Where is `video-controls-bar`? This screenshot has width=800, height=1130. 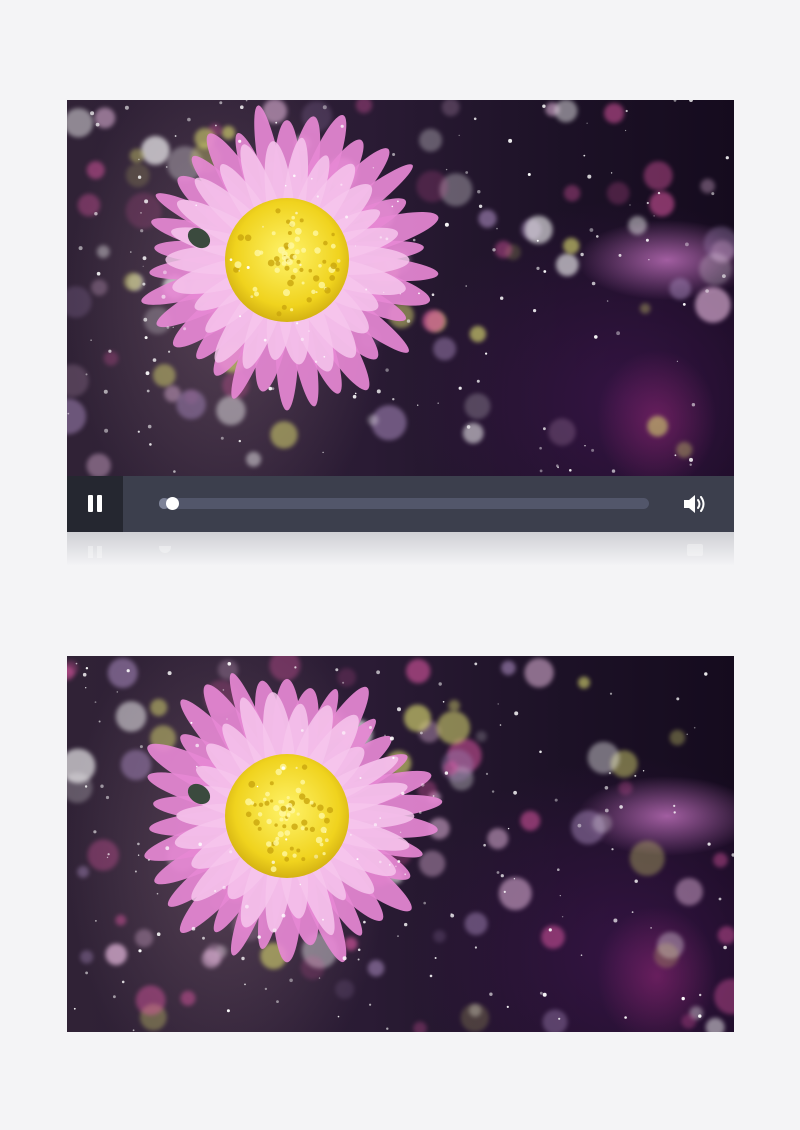
video-controls-bar is located at coordinates (400, 504).